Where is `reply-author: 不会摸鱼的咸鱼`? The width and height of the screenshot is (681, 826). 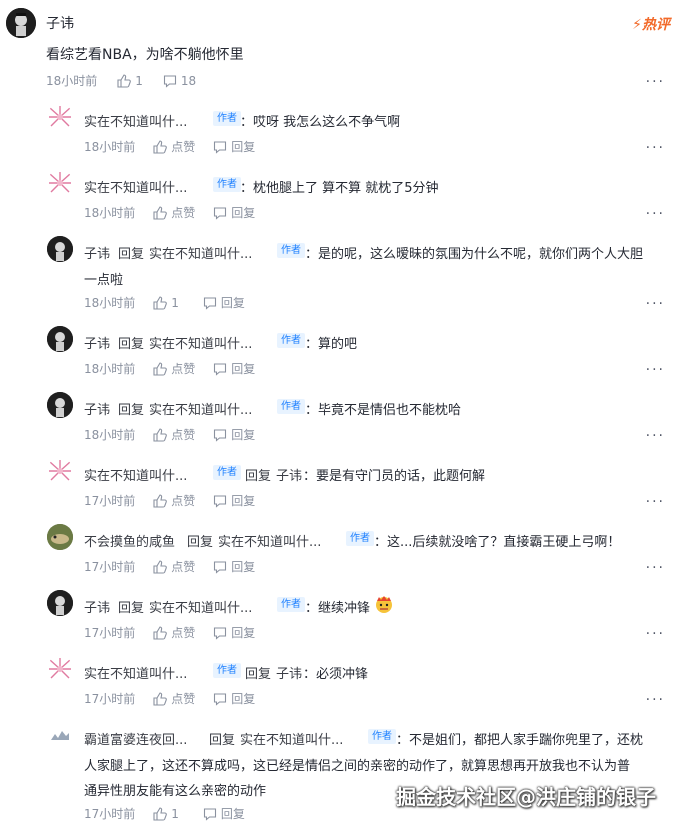 reply-author: 不会摸鱼的咸鱼 is located at coordinates (129, 540).